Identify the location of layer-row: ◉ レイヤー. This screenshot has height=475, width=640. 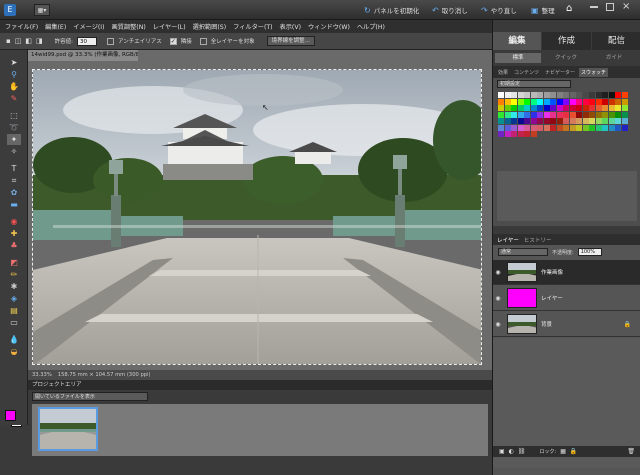
(566, 298).